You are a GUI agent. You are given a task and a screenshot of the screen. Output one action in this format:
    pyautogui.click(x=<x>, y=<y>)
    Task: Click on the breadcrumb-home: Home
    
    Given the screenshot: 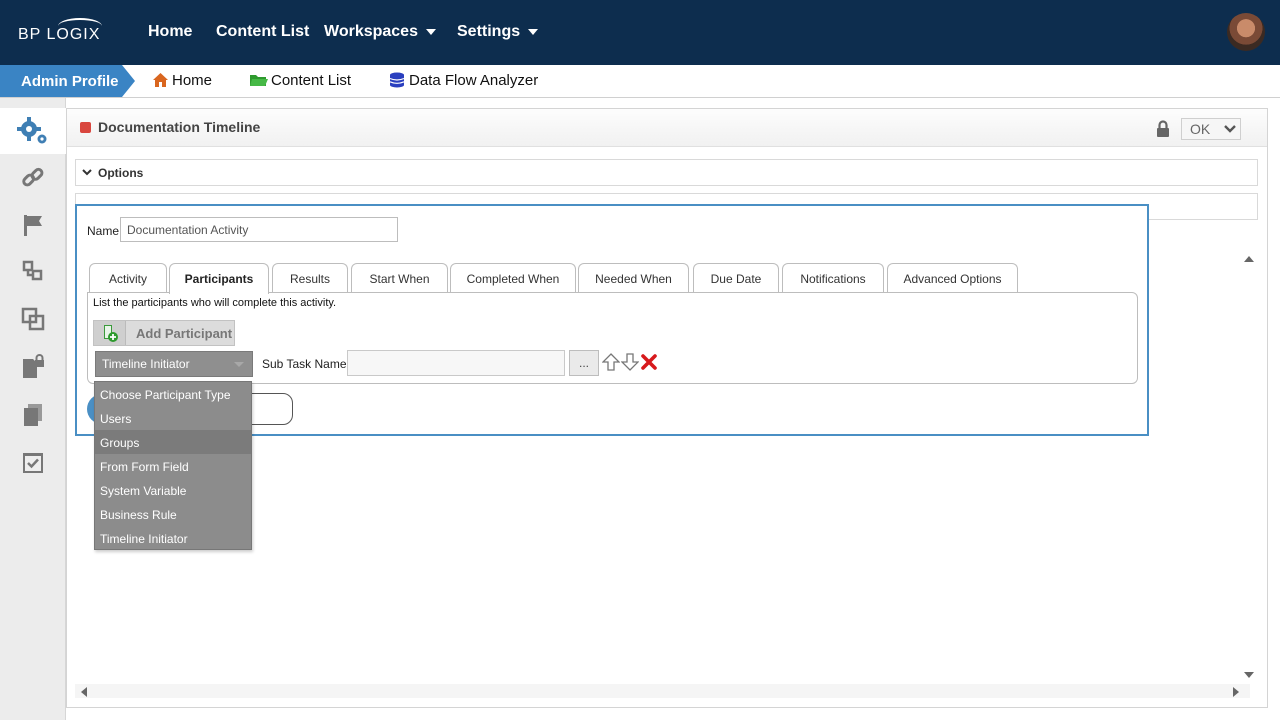 What is the action you would take?
    pyautogui.click(x=182, y=80)
    